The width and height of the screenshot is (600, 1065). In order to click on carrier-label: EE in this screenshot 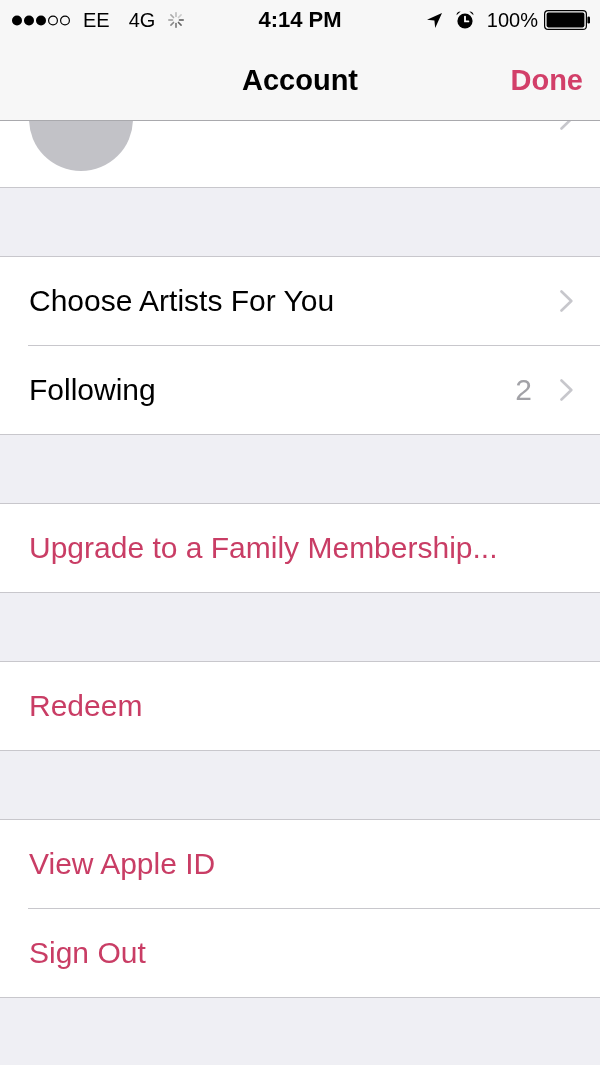, I will do `click(96, 20)`.